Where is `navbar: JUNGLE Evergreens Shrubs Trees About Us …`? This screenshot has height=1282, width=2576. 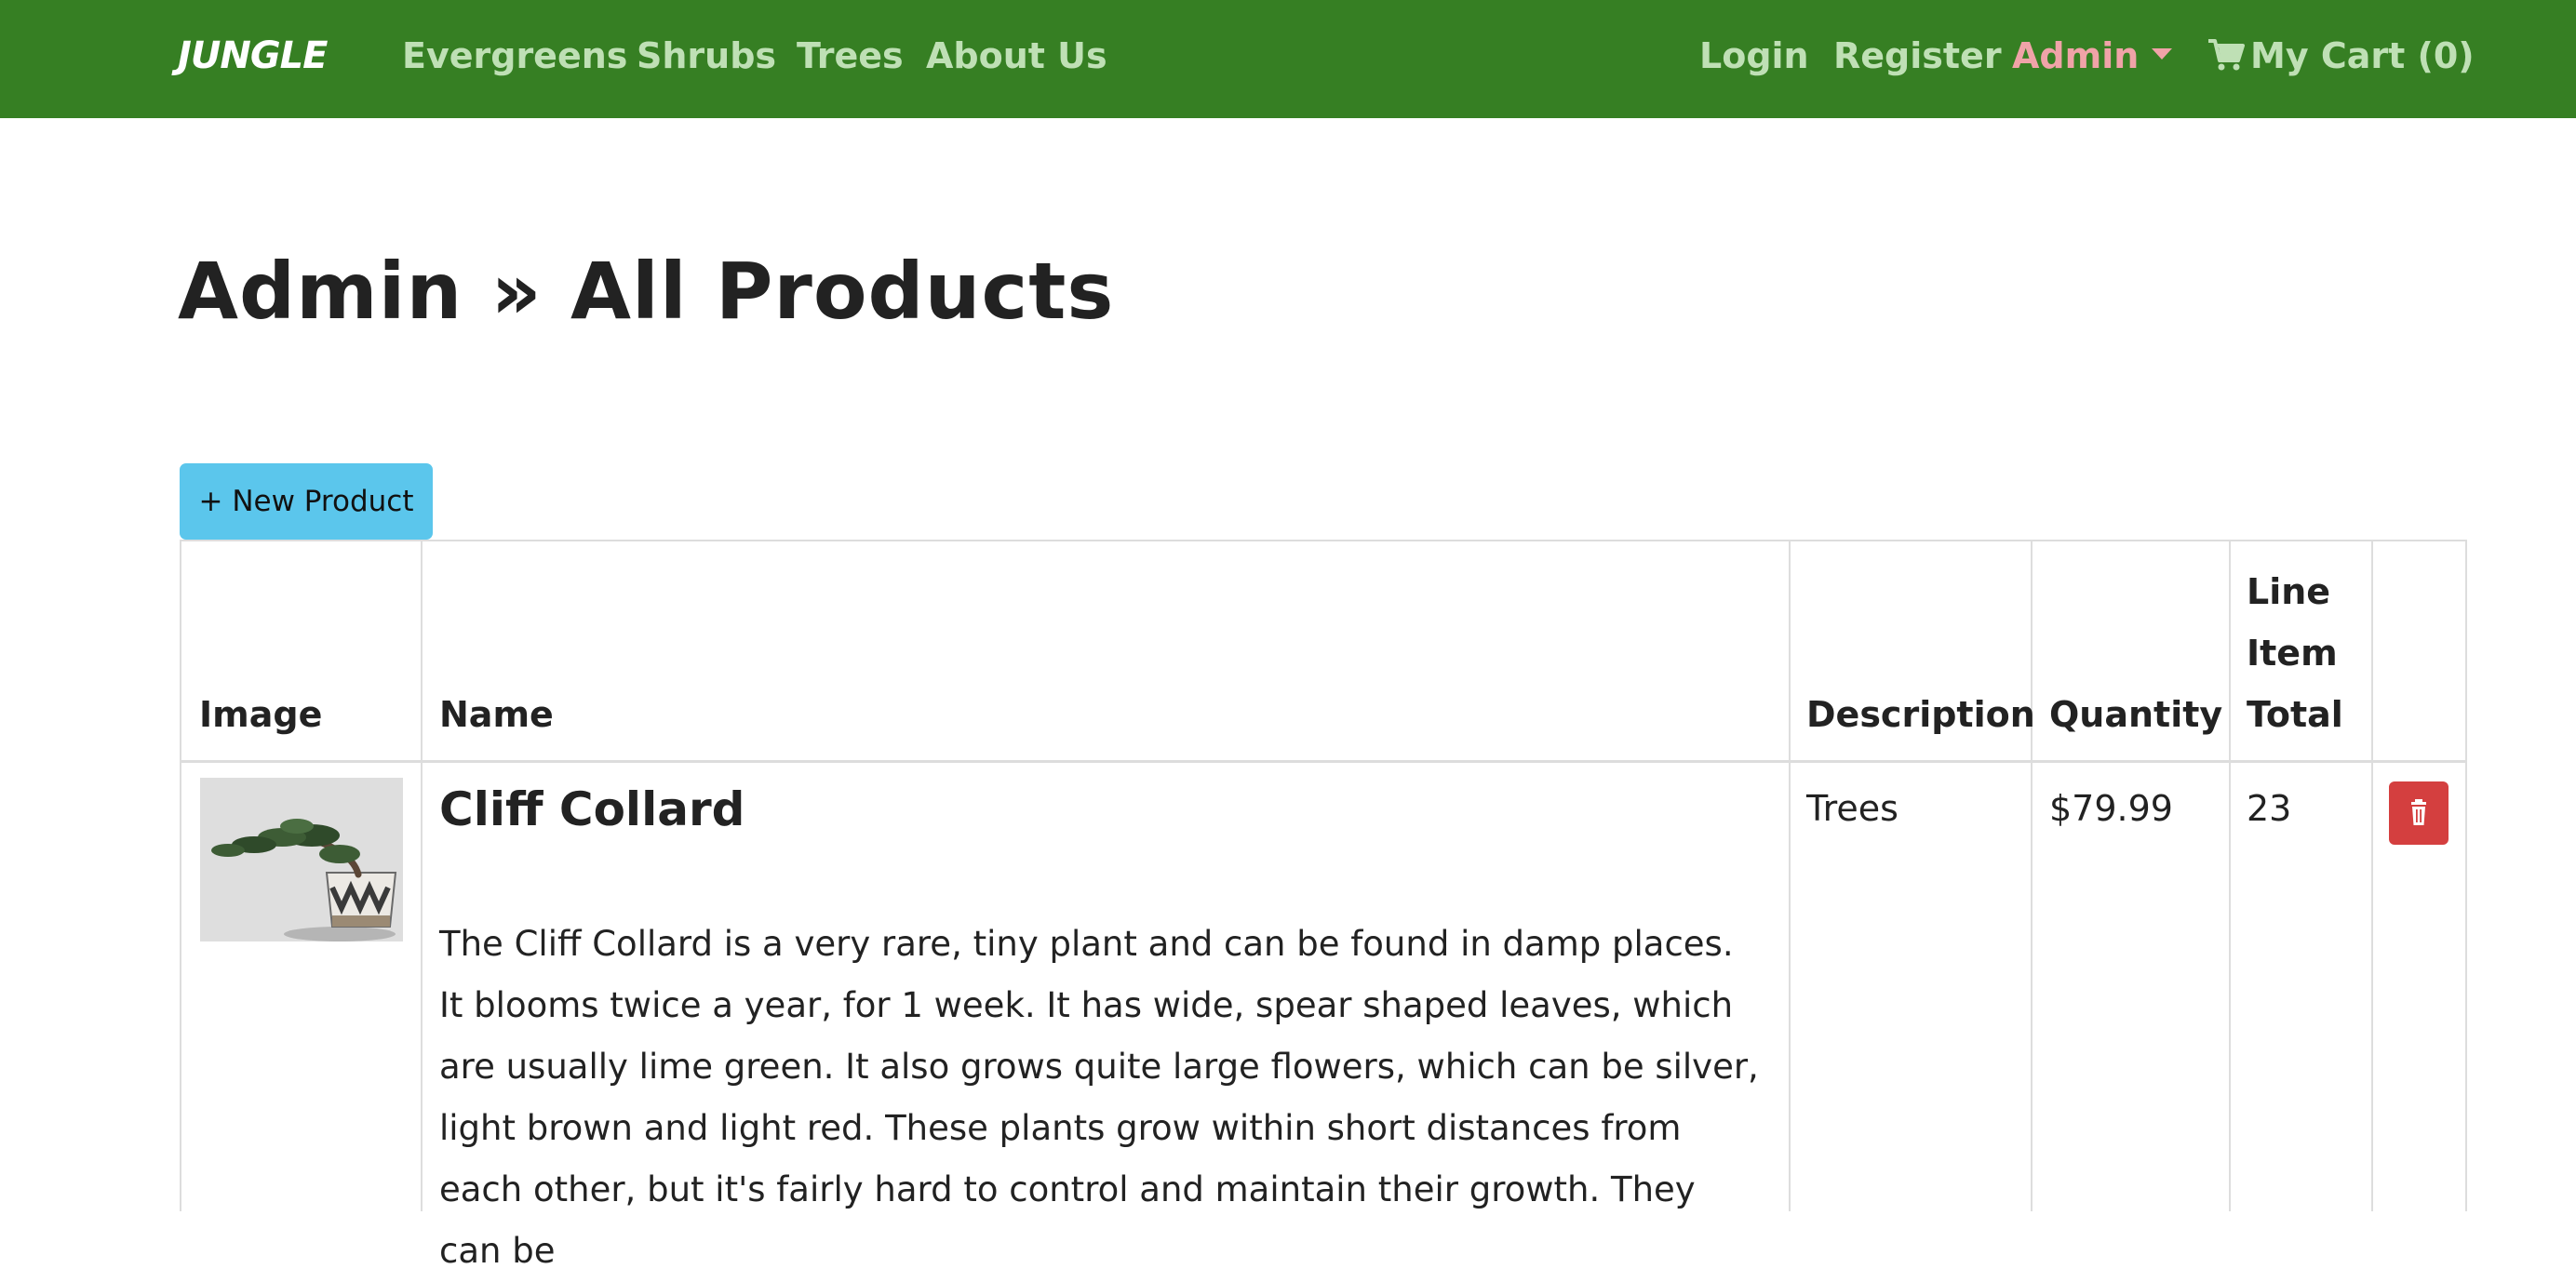 navbar: JUNGLE Evergreens Shrubs Trees About Us … is located at coordinates (1288, 59).